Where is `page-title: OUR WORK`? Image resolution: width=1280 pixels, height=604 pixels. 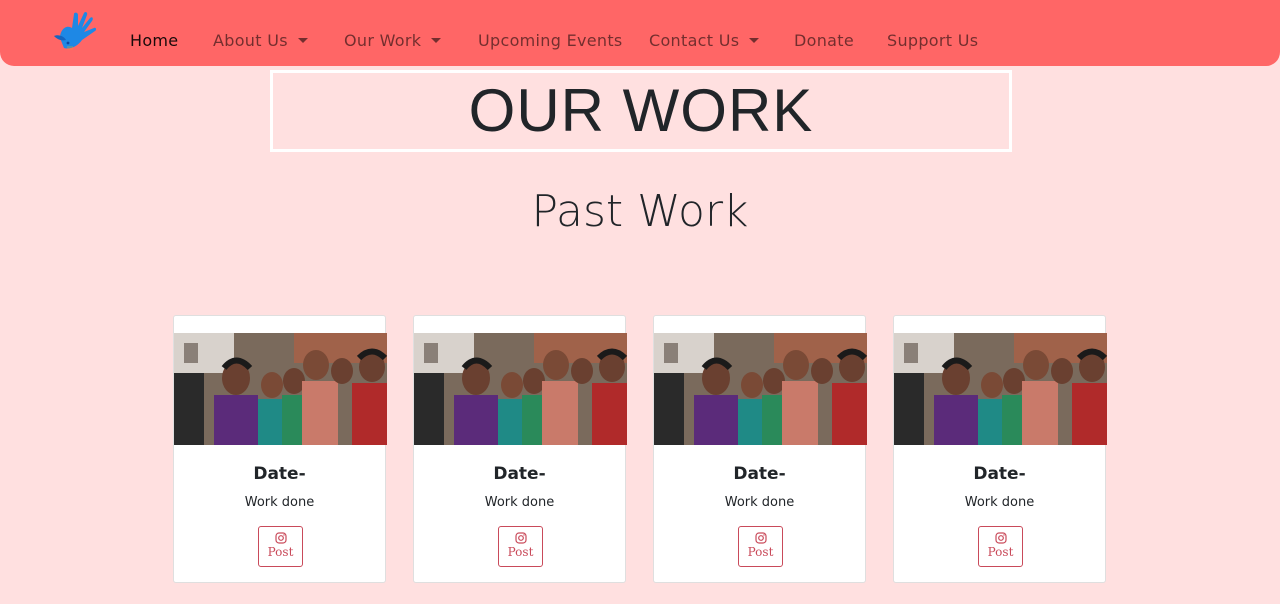 page-title: OUR WORK is located at coordinates (641, 110).